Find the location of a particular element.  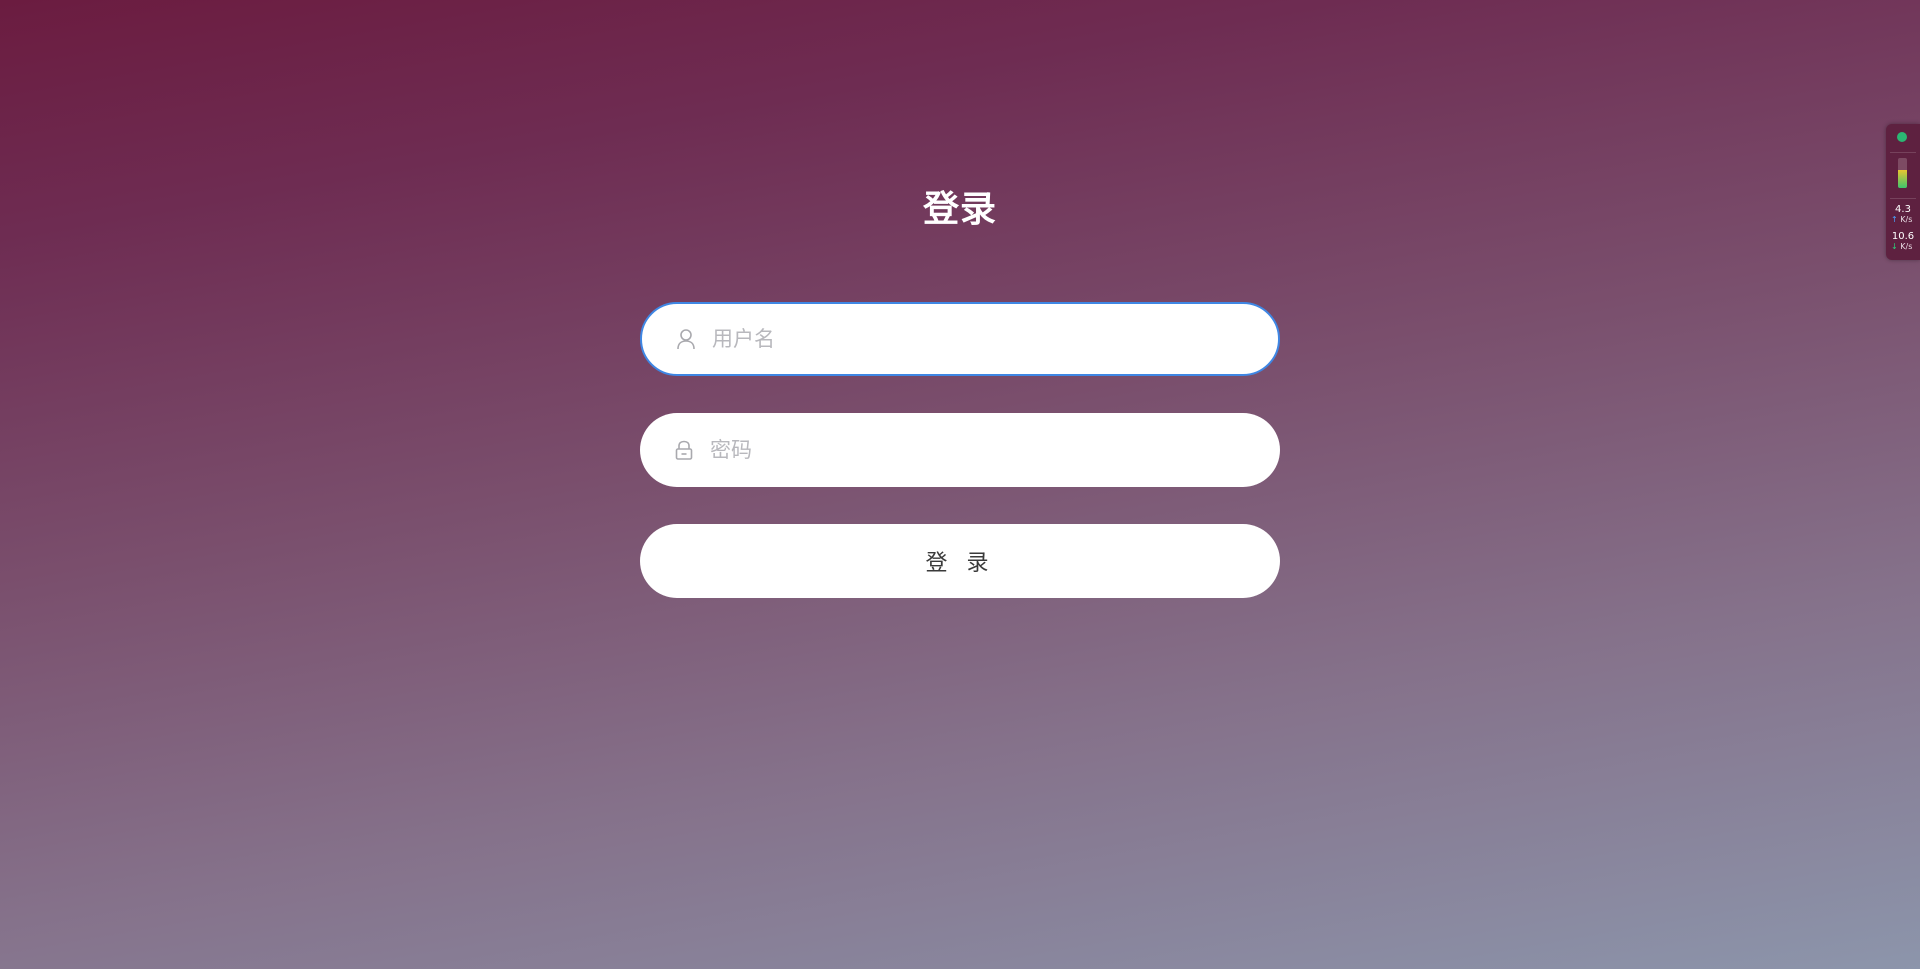

download-speed-unit: ↓ K/s is located at coordinates (1905, 247).